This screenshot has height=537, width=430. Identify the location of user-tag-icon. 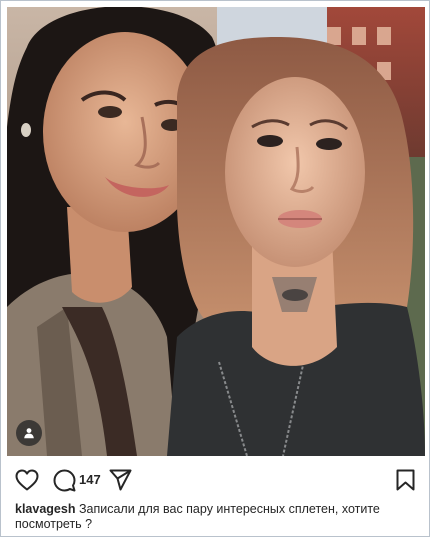
(29, 433).